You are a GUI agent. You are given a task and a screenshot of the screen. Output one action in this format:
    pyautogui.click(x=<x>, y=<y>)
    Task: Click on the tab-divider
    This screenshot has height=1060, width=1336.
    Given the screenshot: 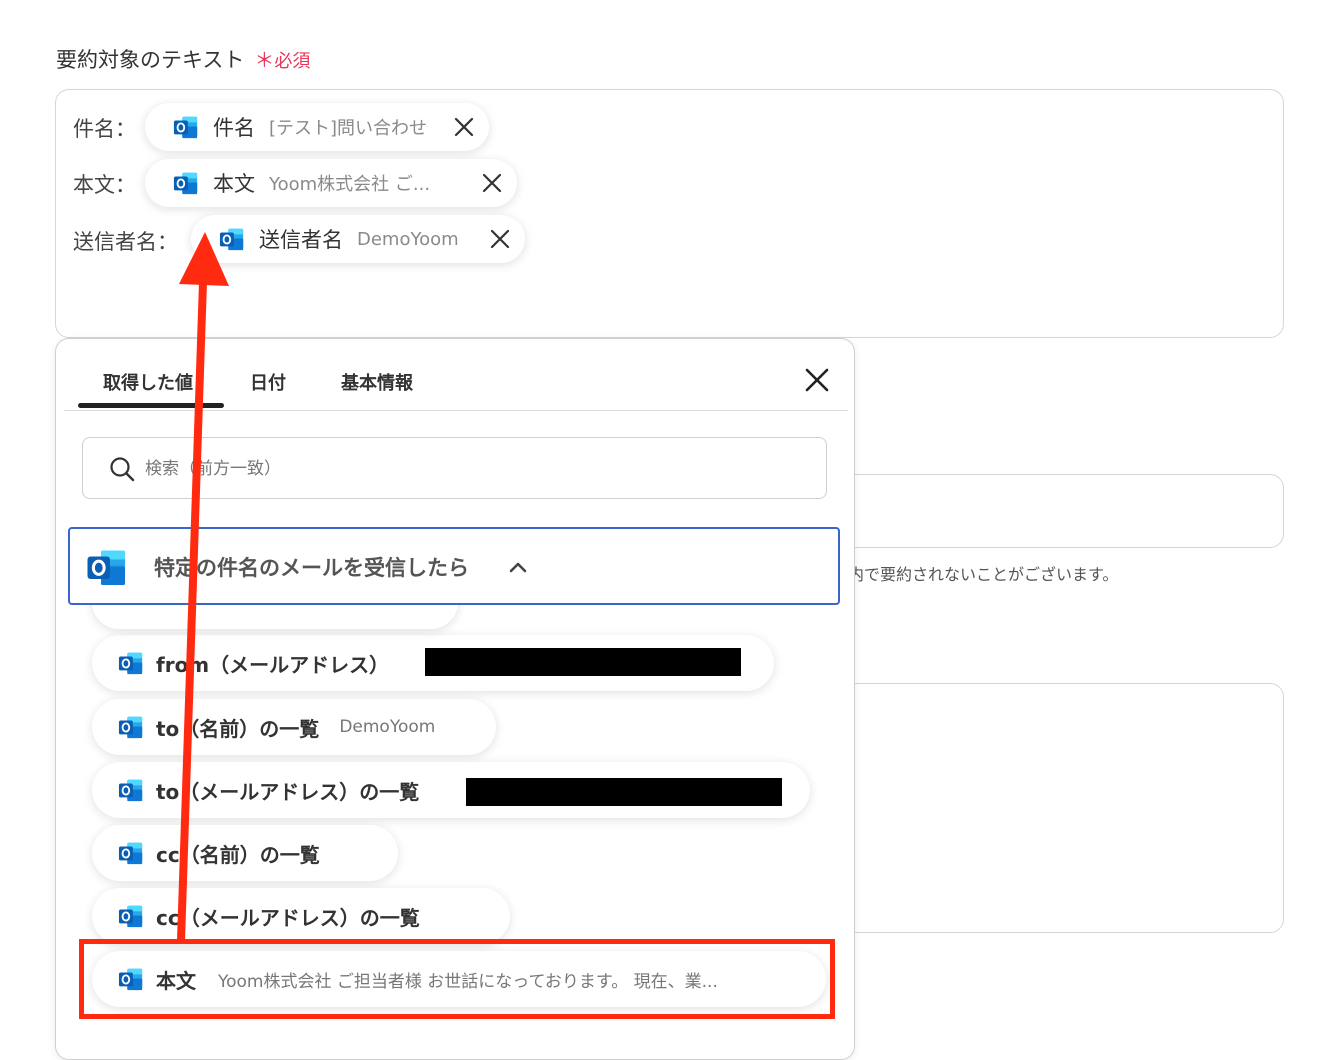 What is the action you would take?
    pyautogui.click(x=456, y=410)
    